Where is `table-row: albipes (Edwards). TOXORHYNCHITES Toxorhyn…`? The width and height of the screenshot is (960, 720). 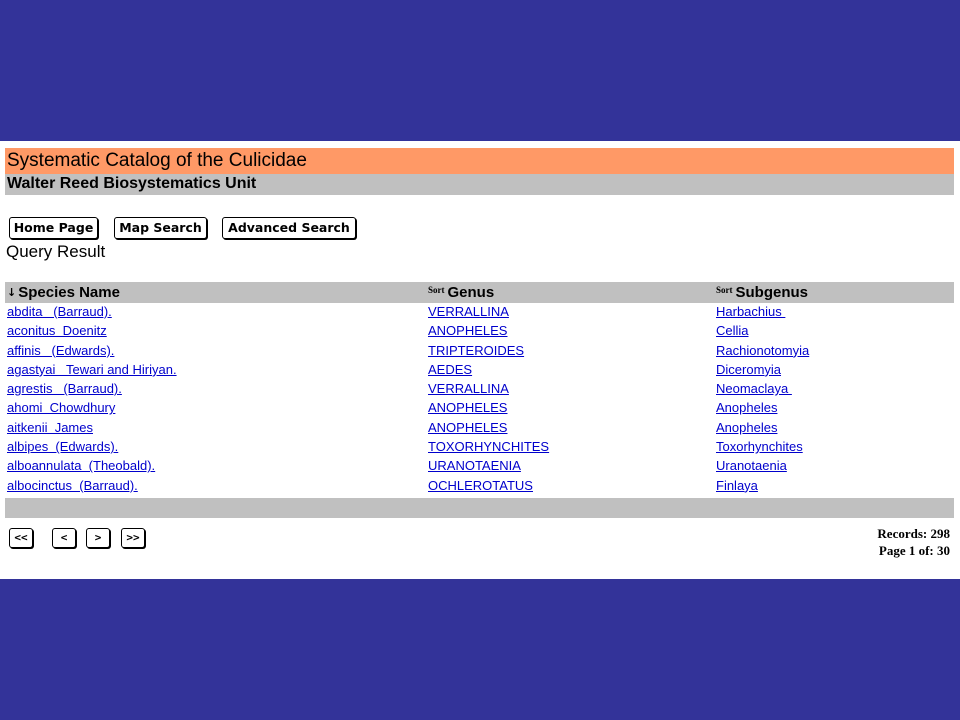
table-row: albipes (Edwards). TOXORHYNCHITES Toxorhyn… is located at coordinates (480, 448).